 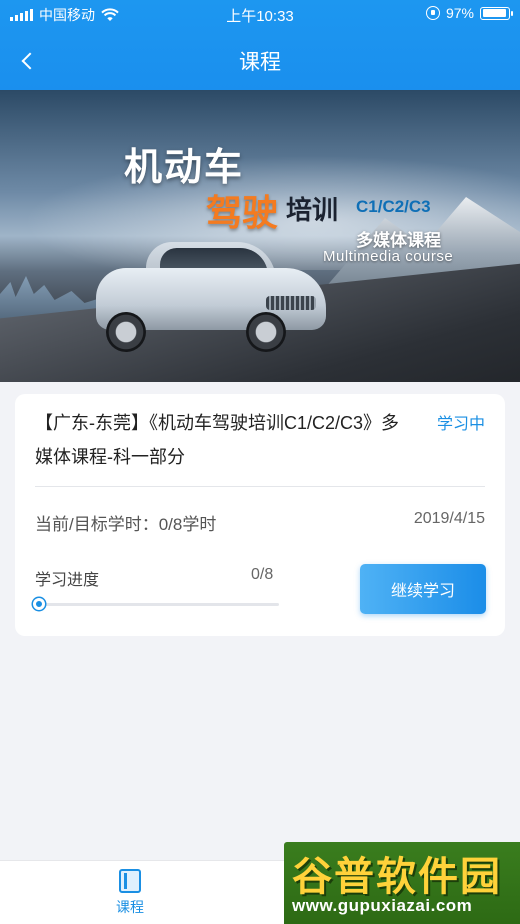 I want to click on site-watermark-logo: 谷普软件园 www.gupuxiazai.com, so click(x=402, y=883).